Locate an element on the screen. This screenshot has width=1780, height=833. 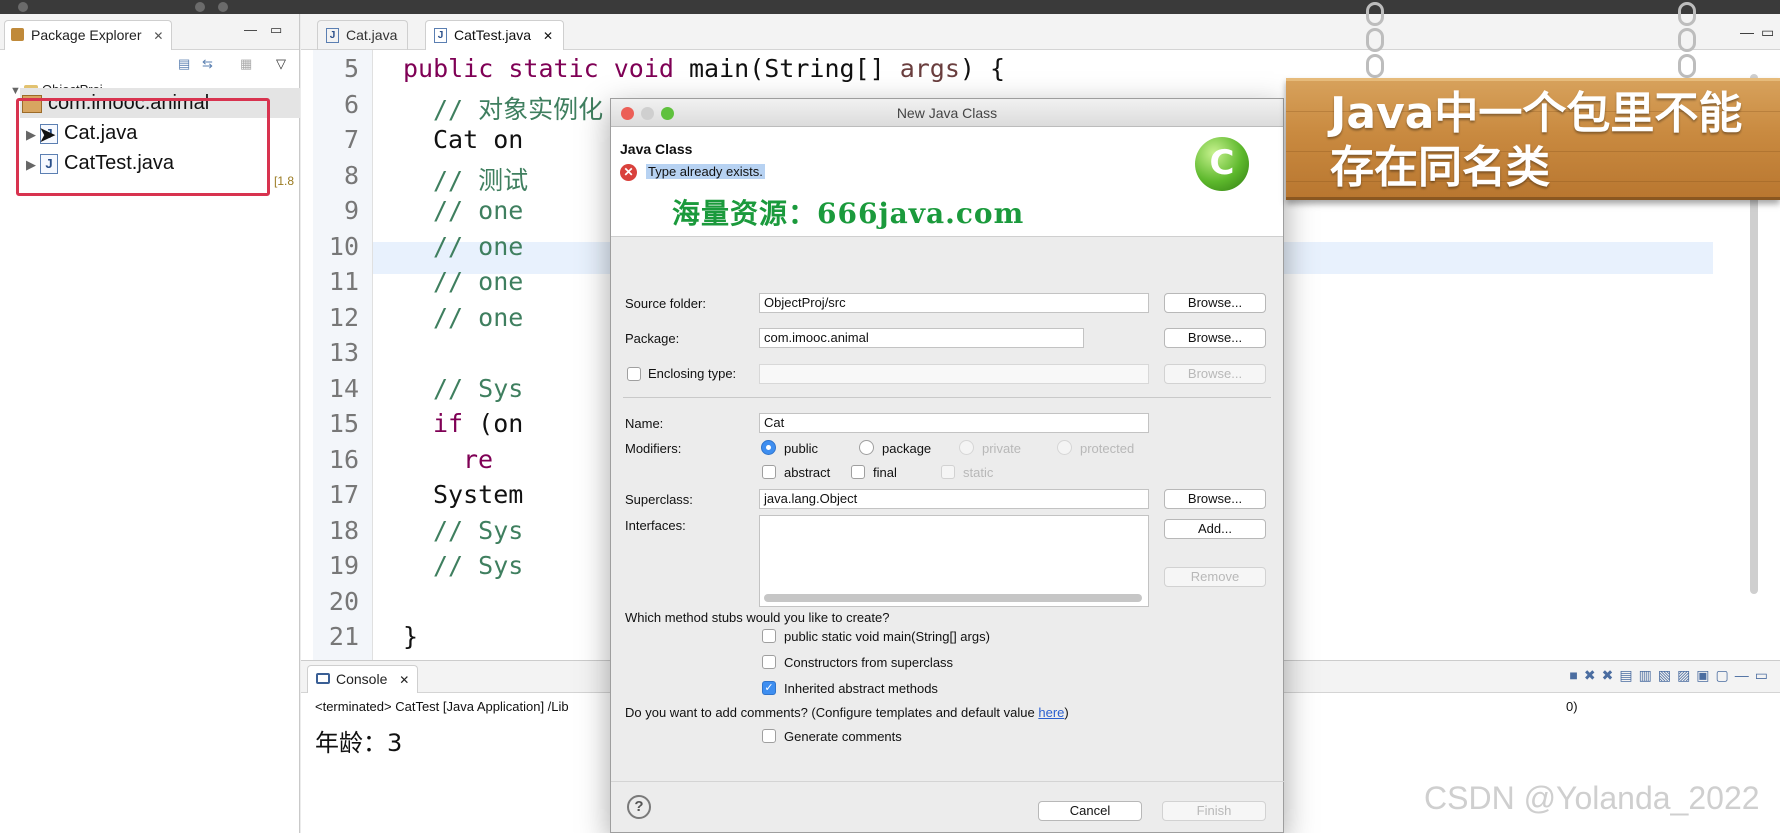
pin-console-icon: ▨ is located at coordinates (1686, 675).